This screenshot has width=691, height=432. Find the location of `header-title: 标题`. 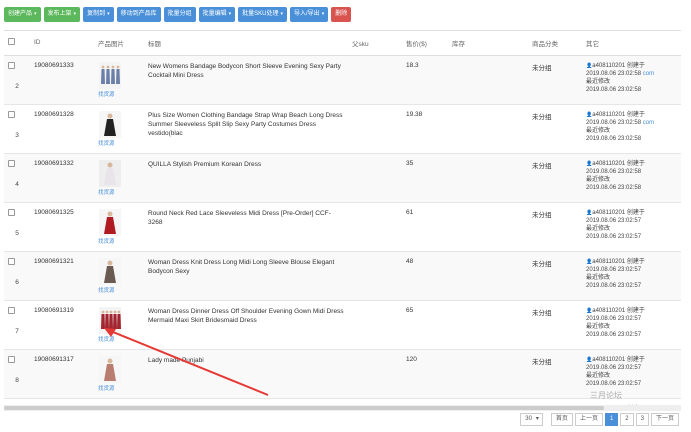

header-title: 标题 is located at coordinates (246, 43).